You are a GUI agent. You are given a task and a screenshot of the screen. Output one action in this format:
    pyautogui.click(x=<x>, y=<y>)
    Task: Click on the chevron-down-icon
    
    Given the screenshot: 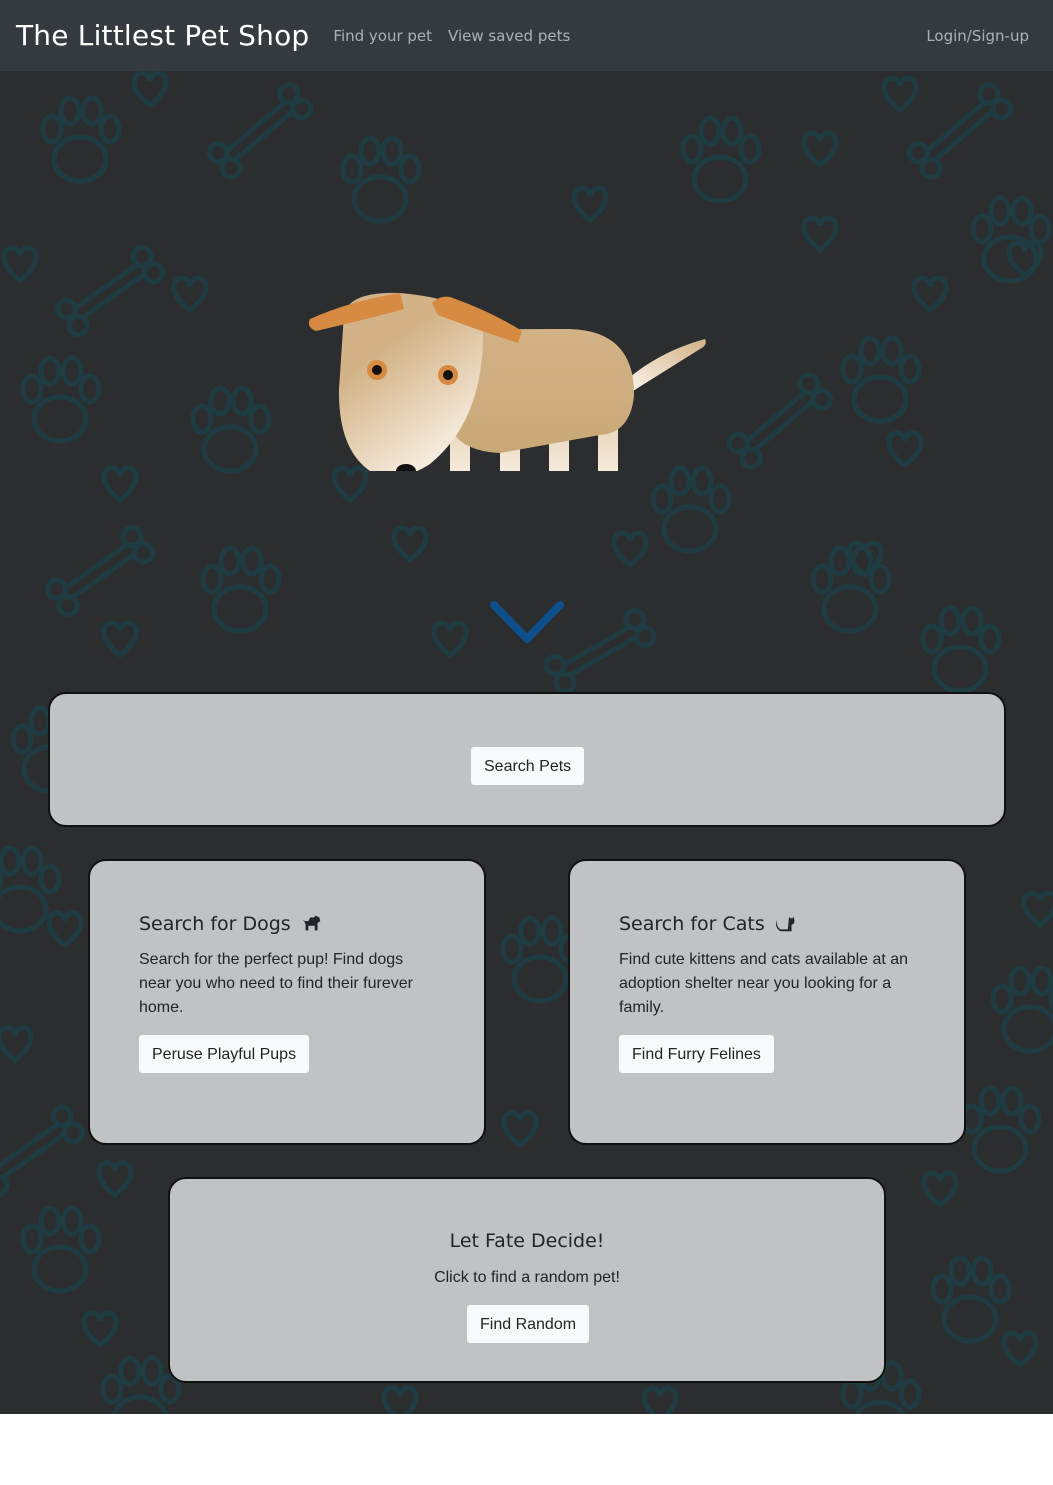 What is the action you would take?
    pyautogui.click(x=527, y=624)
    